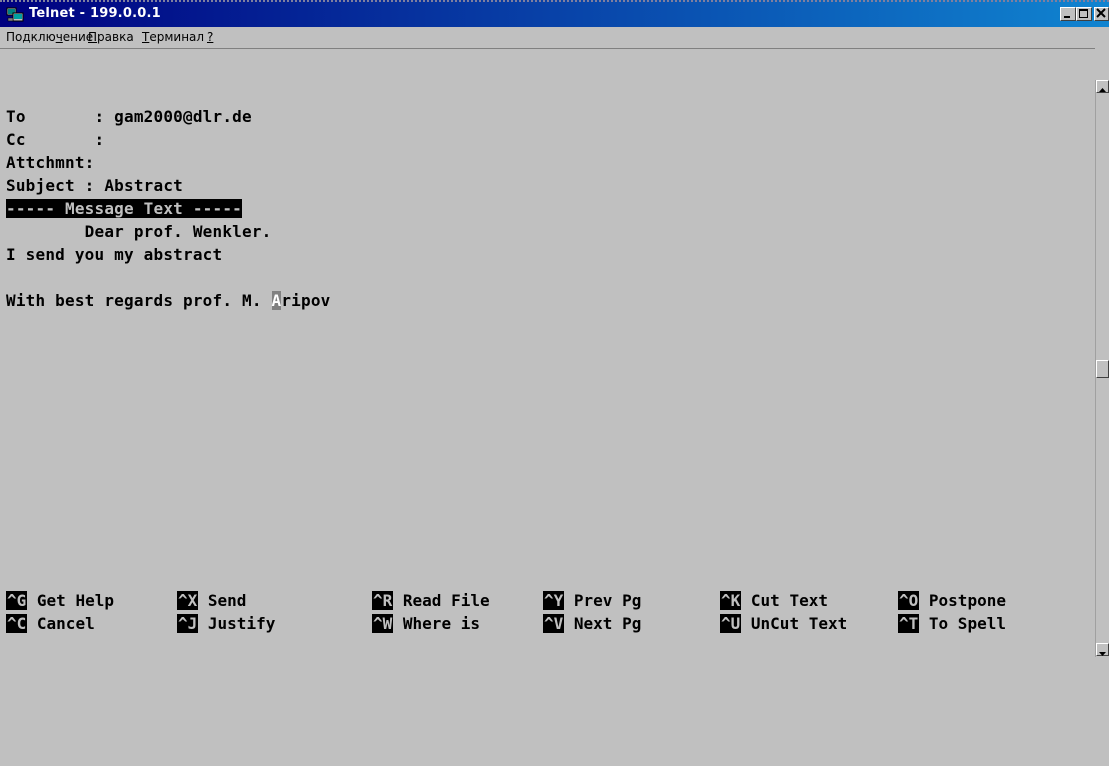  I want to click on shortcut-key: ^T, so click(909, 623).